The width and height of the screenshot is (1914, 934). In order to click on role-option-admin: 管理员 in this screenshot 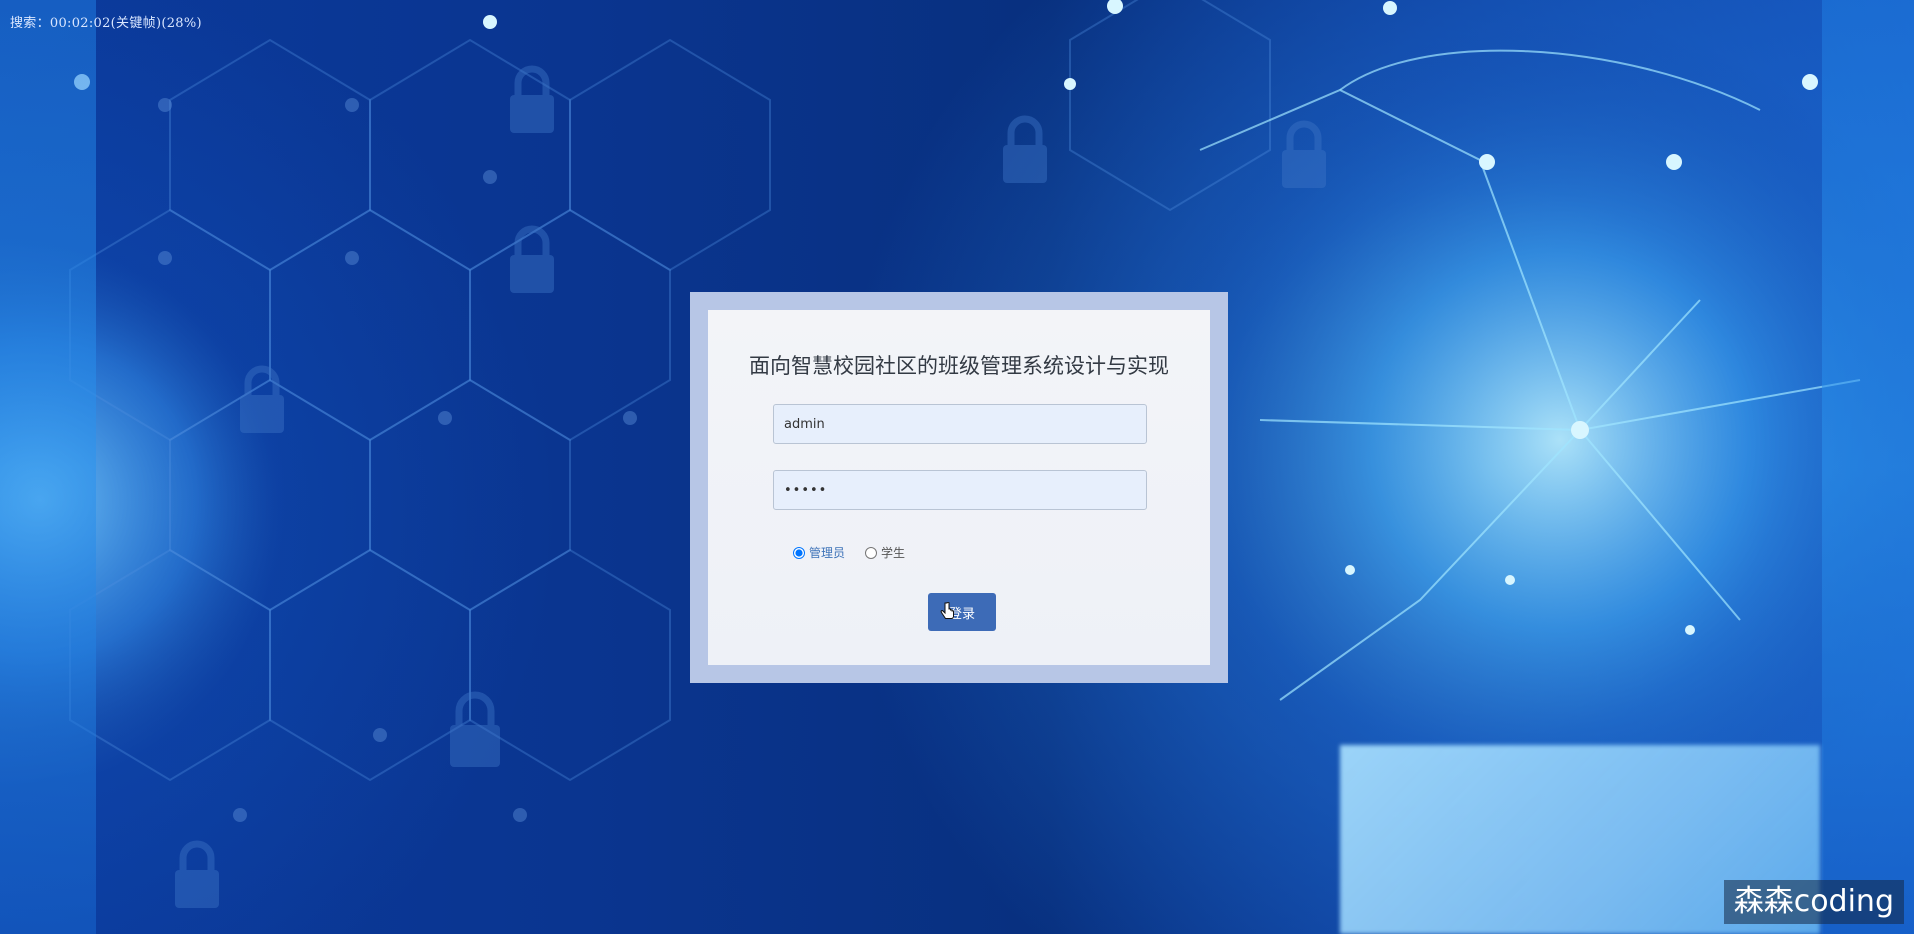, I will do `click(819, 552)`.